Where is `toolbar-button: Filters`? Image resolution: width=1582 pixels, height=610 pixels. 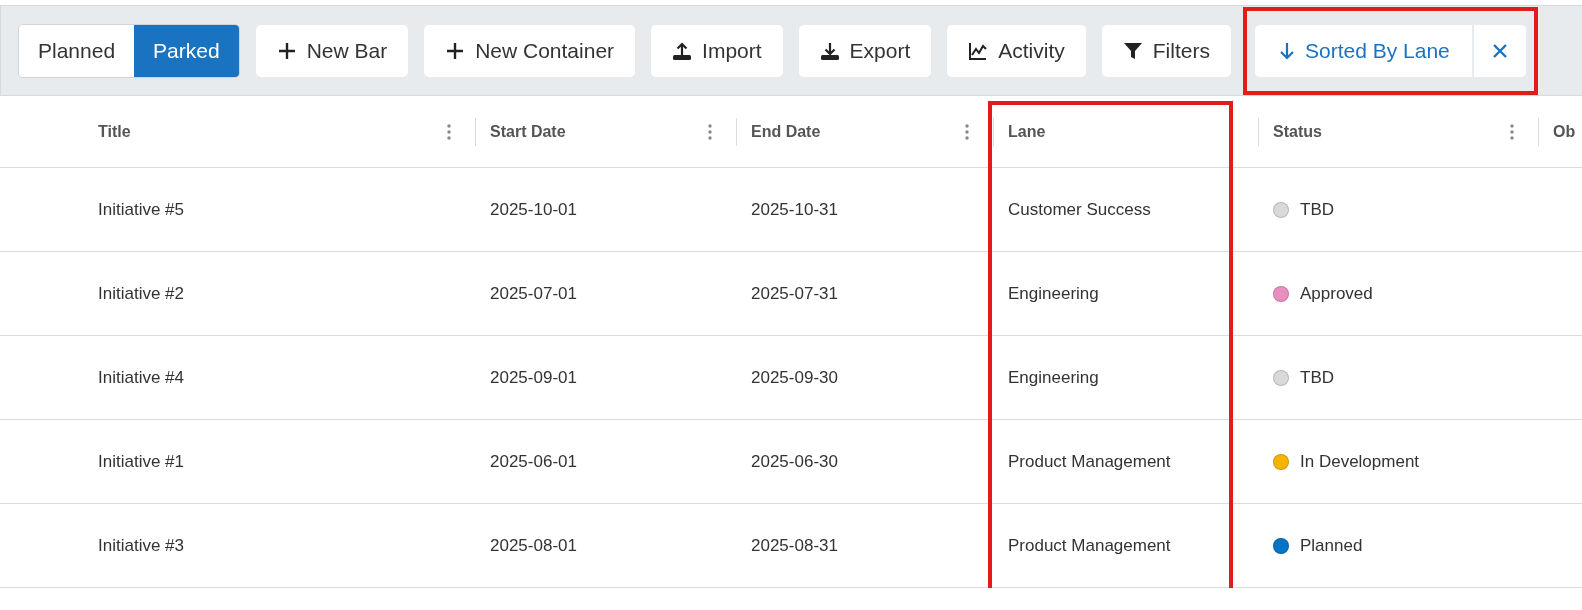
toolbar-button: Filters is located at coordinates (1166, 50).